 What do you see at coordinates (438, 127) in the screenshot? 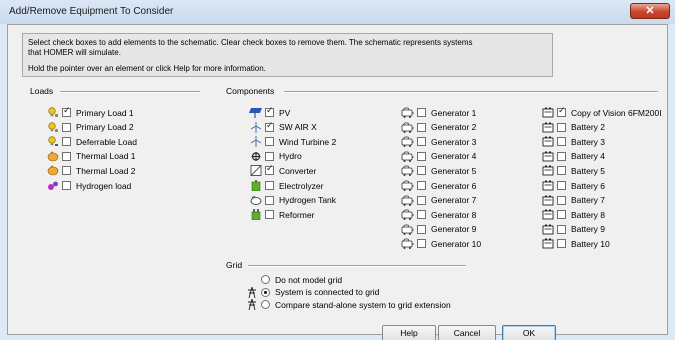
I see `generator-generator-2-row: Generator 2` at bounding box center [438, 127].